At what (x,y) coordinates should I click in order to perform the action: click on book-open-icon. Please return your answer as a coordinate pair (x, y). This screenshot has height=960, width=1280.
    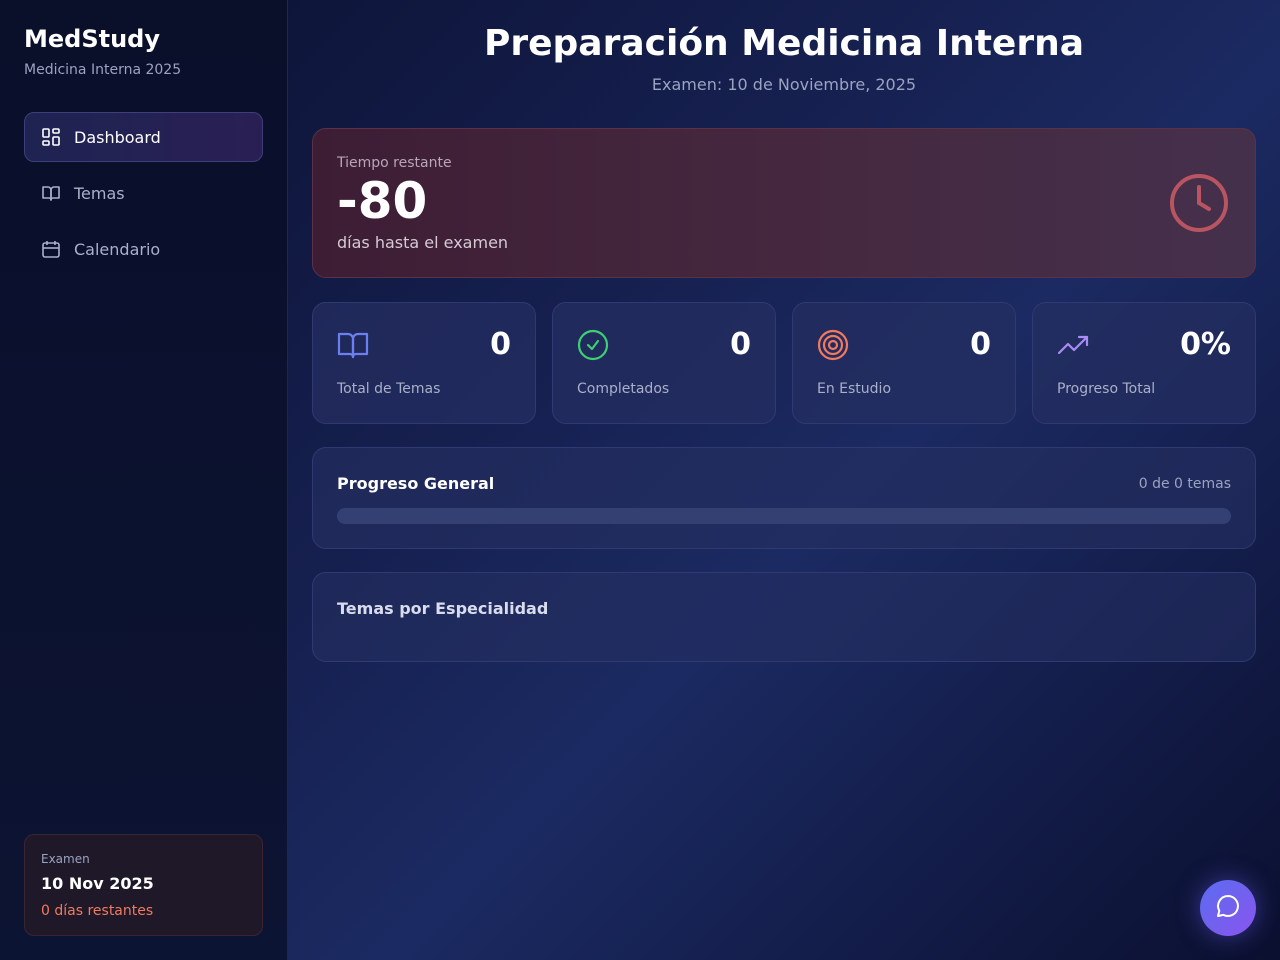
    Looking at the image, I should click on (353, 345).